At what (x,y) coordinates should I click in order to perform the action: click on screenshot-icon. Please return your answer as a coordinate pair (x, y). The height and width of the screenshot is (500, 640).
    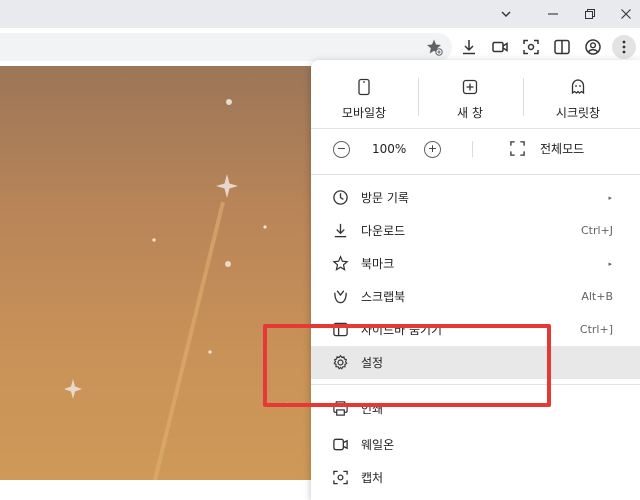
    Looking at the image, I should click on (531, 47).